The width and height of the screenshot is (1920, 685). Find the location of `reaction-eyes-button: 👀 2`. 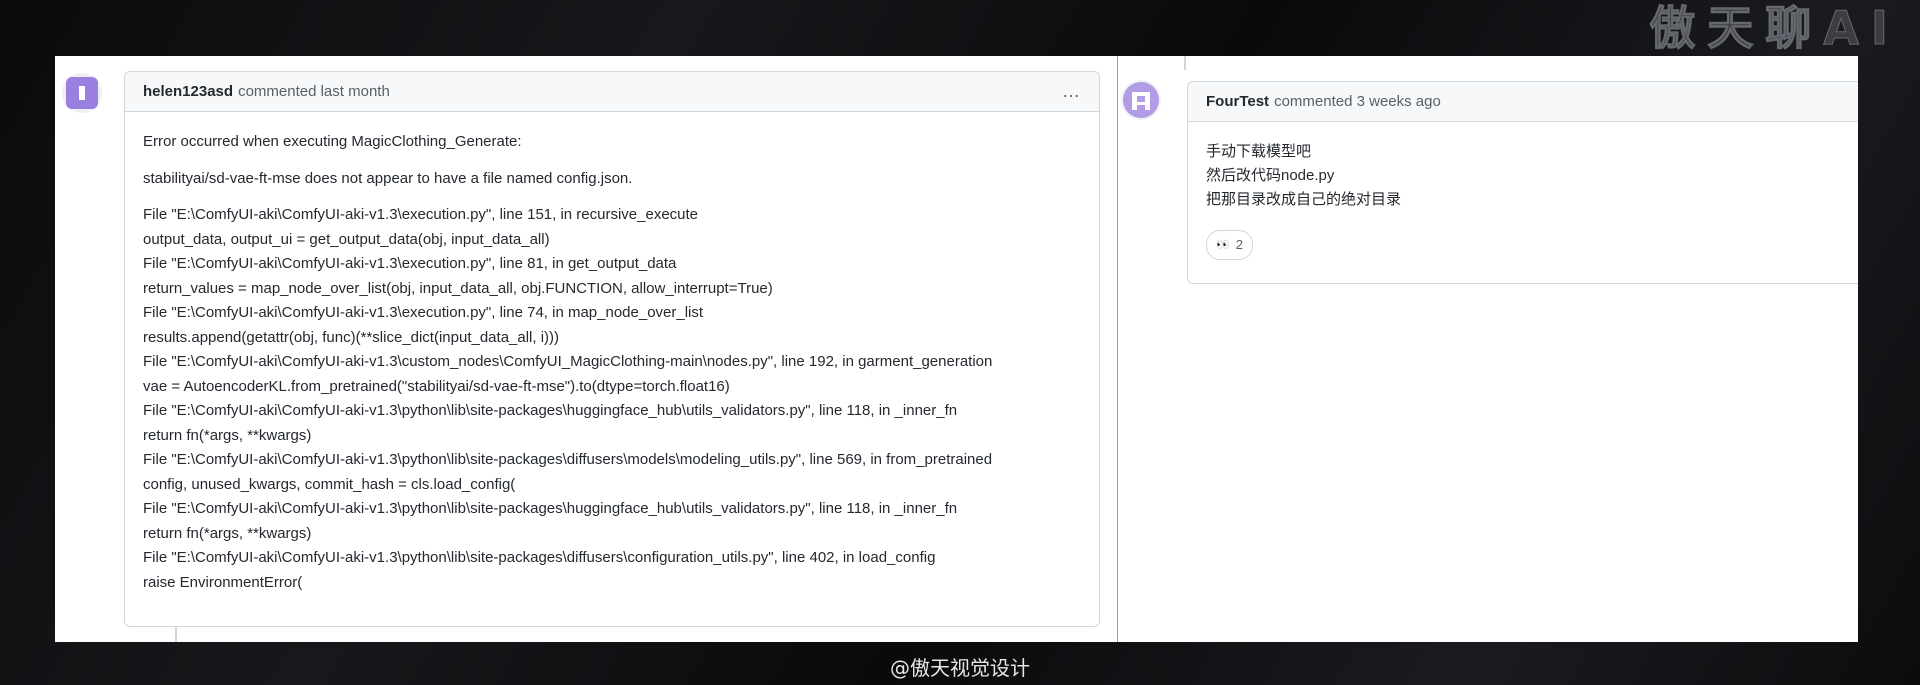

reaction-eyes-button: 👀 2 is located at coordinates (1229, 245).